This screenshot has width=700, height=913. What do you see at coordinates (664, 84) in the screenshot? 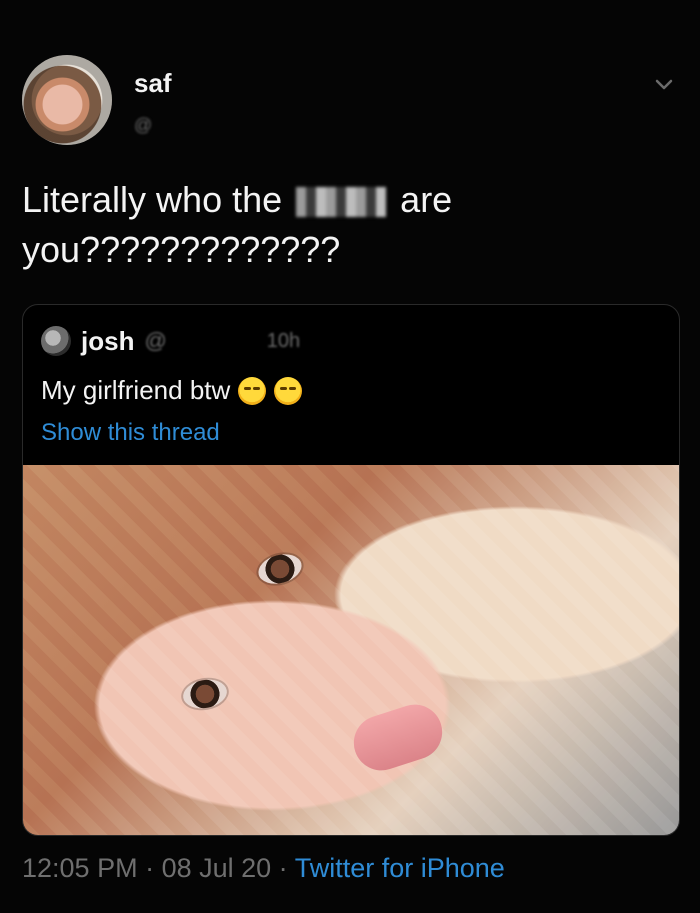
I see `chevron-down-icon` at bounding box center [664, 84].